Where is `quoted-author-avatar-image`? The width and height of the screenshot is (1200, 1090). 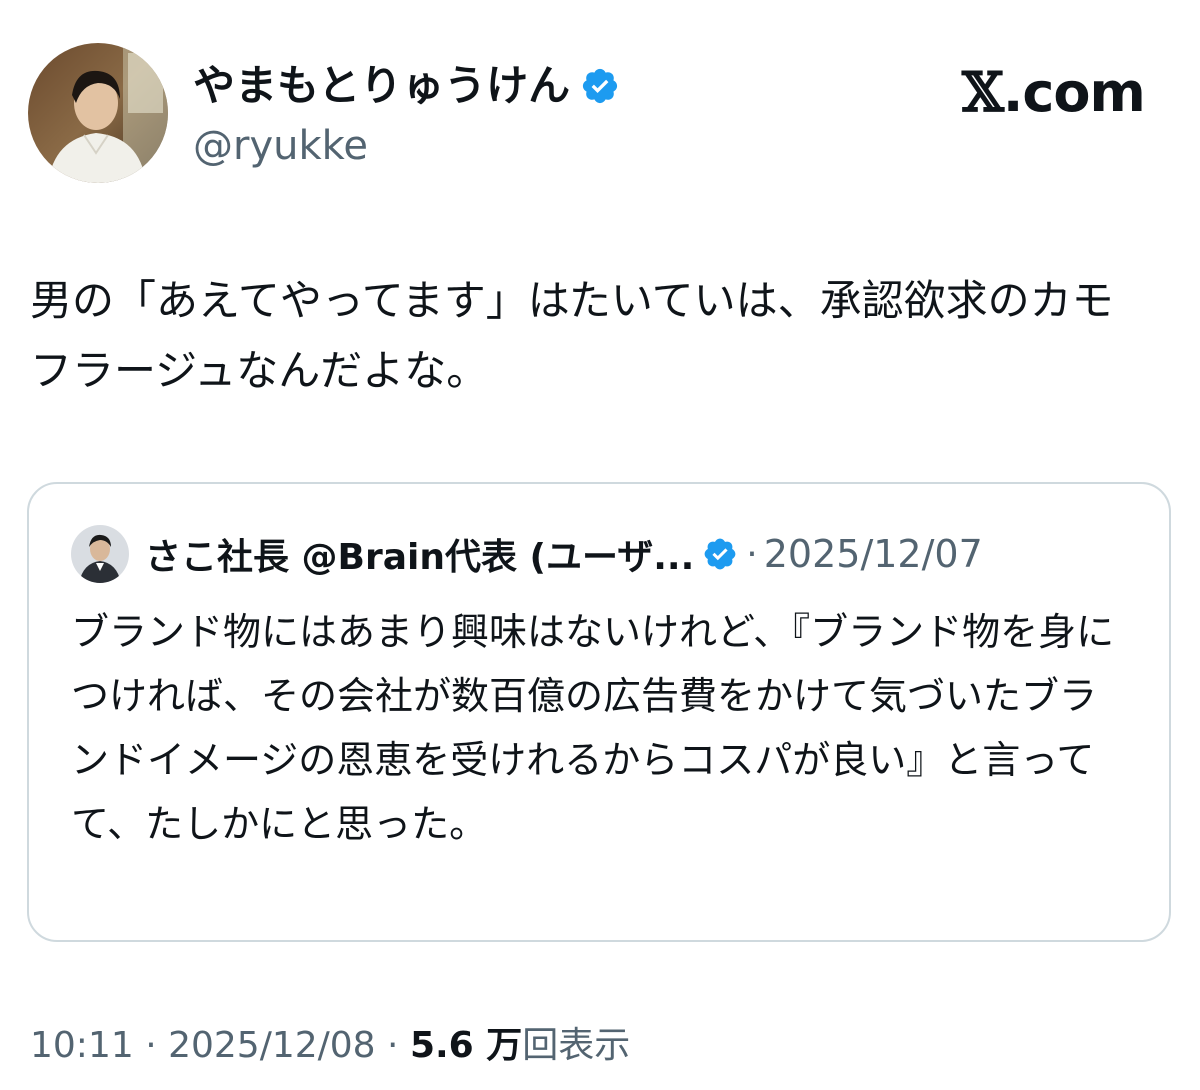 quoted-author-avatar-image is located at coordinates (100, 554).